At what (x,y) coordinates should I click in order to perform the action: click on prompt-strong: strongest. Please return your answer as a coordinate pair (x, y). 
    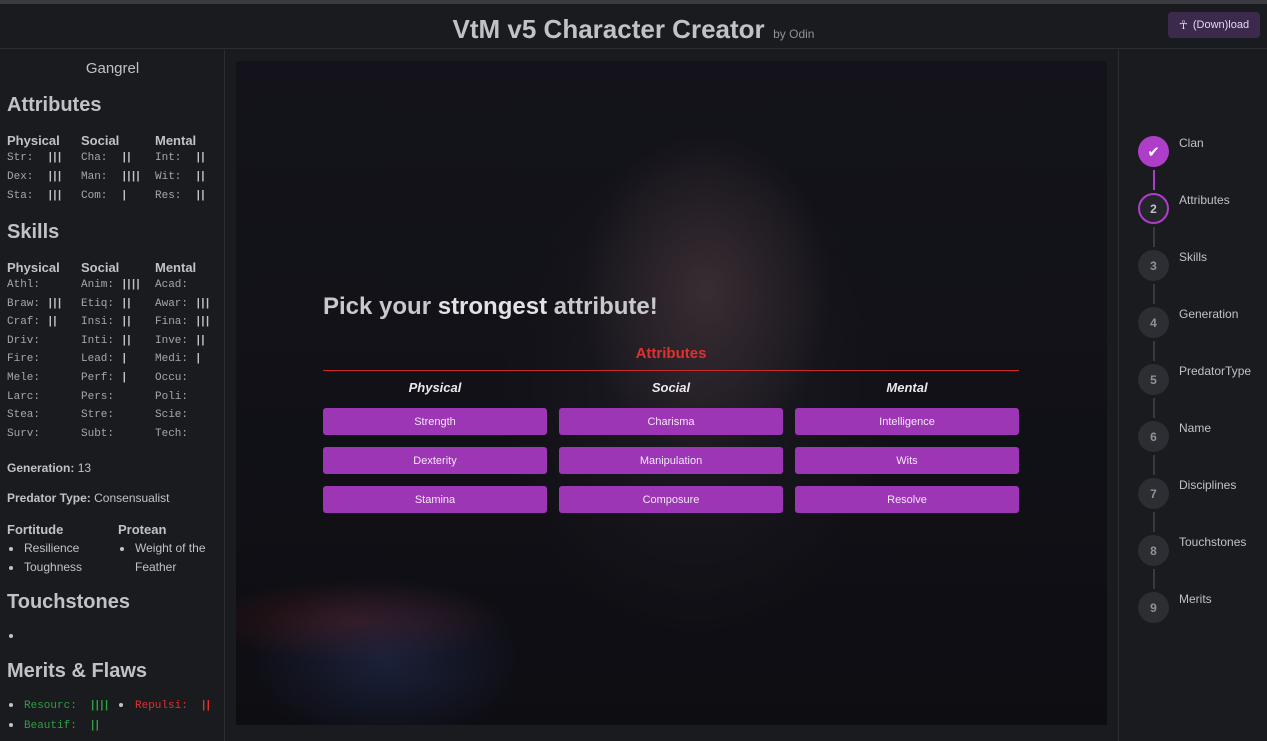
    Looking at the image, I should click on (492, 306).